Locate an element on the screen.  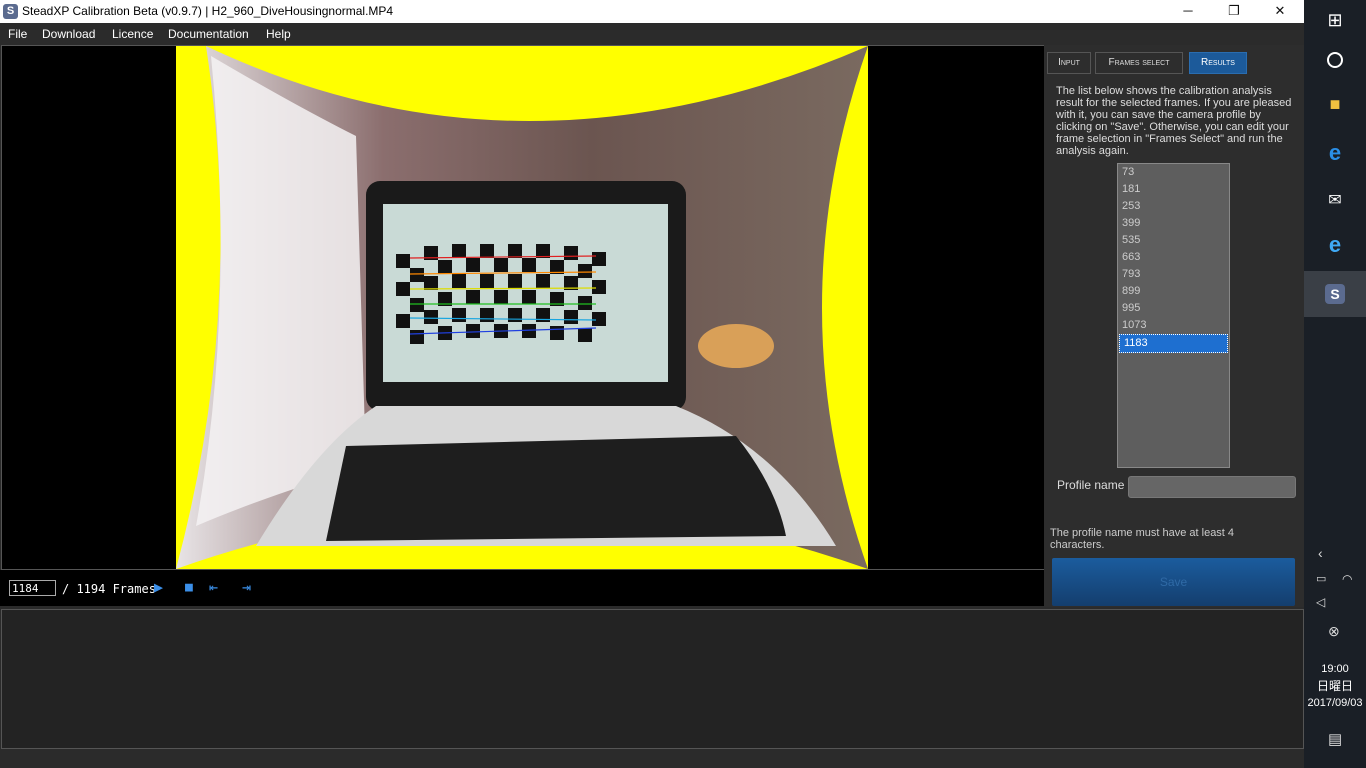
menu-help: Help is located at coordinates (278, 34).